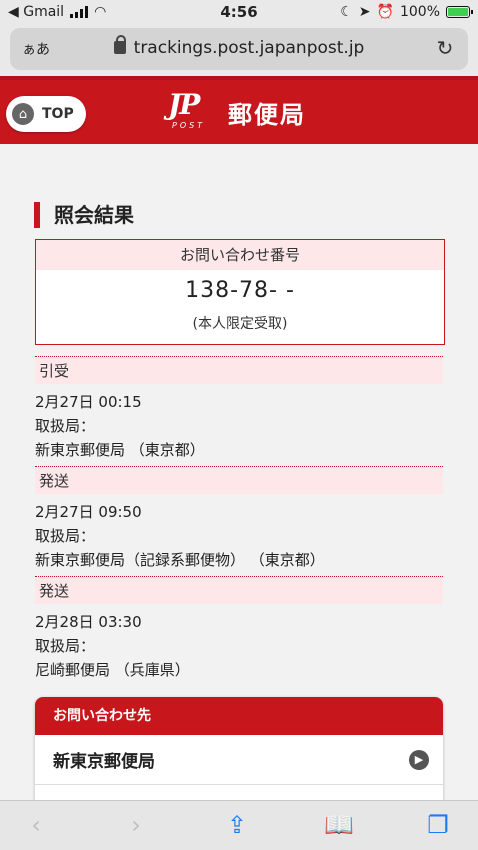 The height and width of the screenshot is (850, 478). I want to click on event-office: 新東京郵便局 （東京都）, so click(120, 450).